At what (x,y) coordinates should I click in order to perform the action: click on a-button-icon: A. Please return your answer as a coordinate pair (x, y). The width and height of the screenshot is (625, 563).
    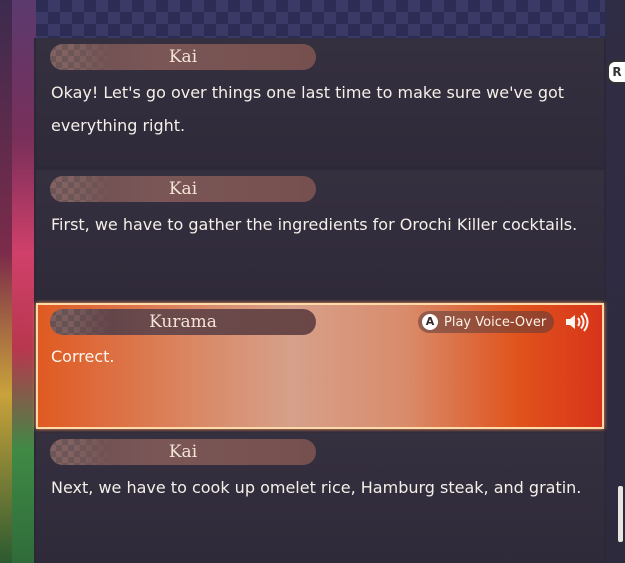
    Looking at the image, I should click on (430, 322).